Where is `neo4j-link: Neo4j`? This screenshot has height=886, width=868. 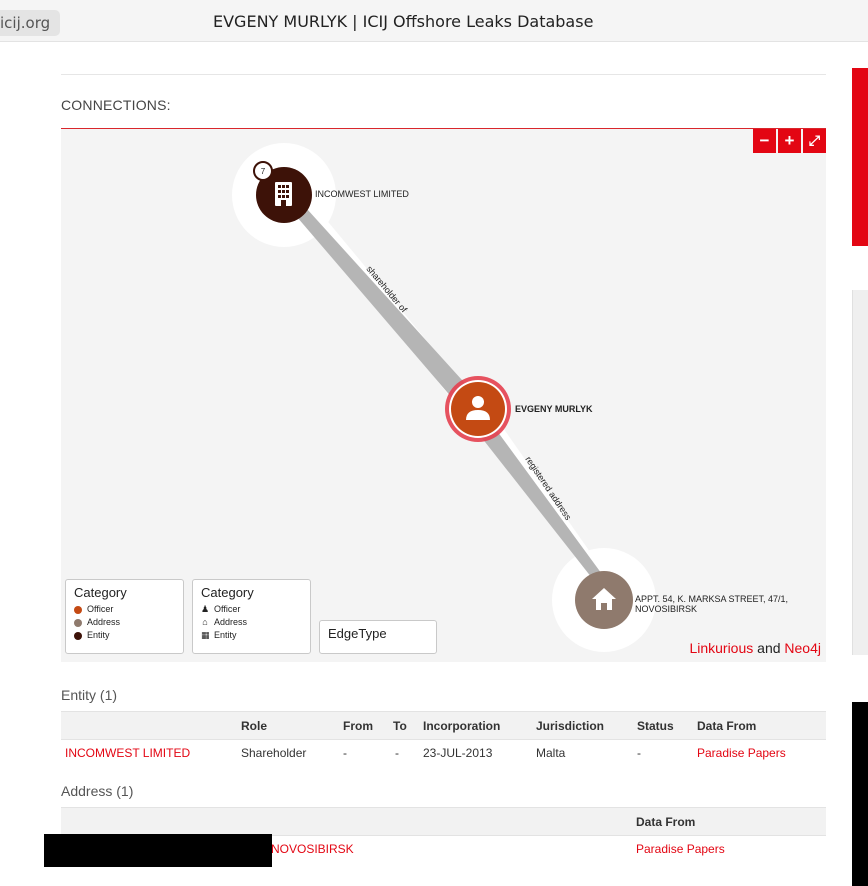 neo4j-link: Neo4j is located at coordinates (802, 648).